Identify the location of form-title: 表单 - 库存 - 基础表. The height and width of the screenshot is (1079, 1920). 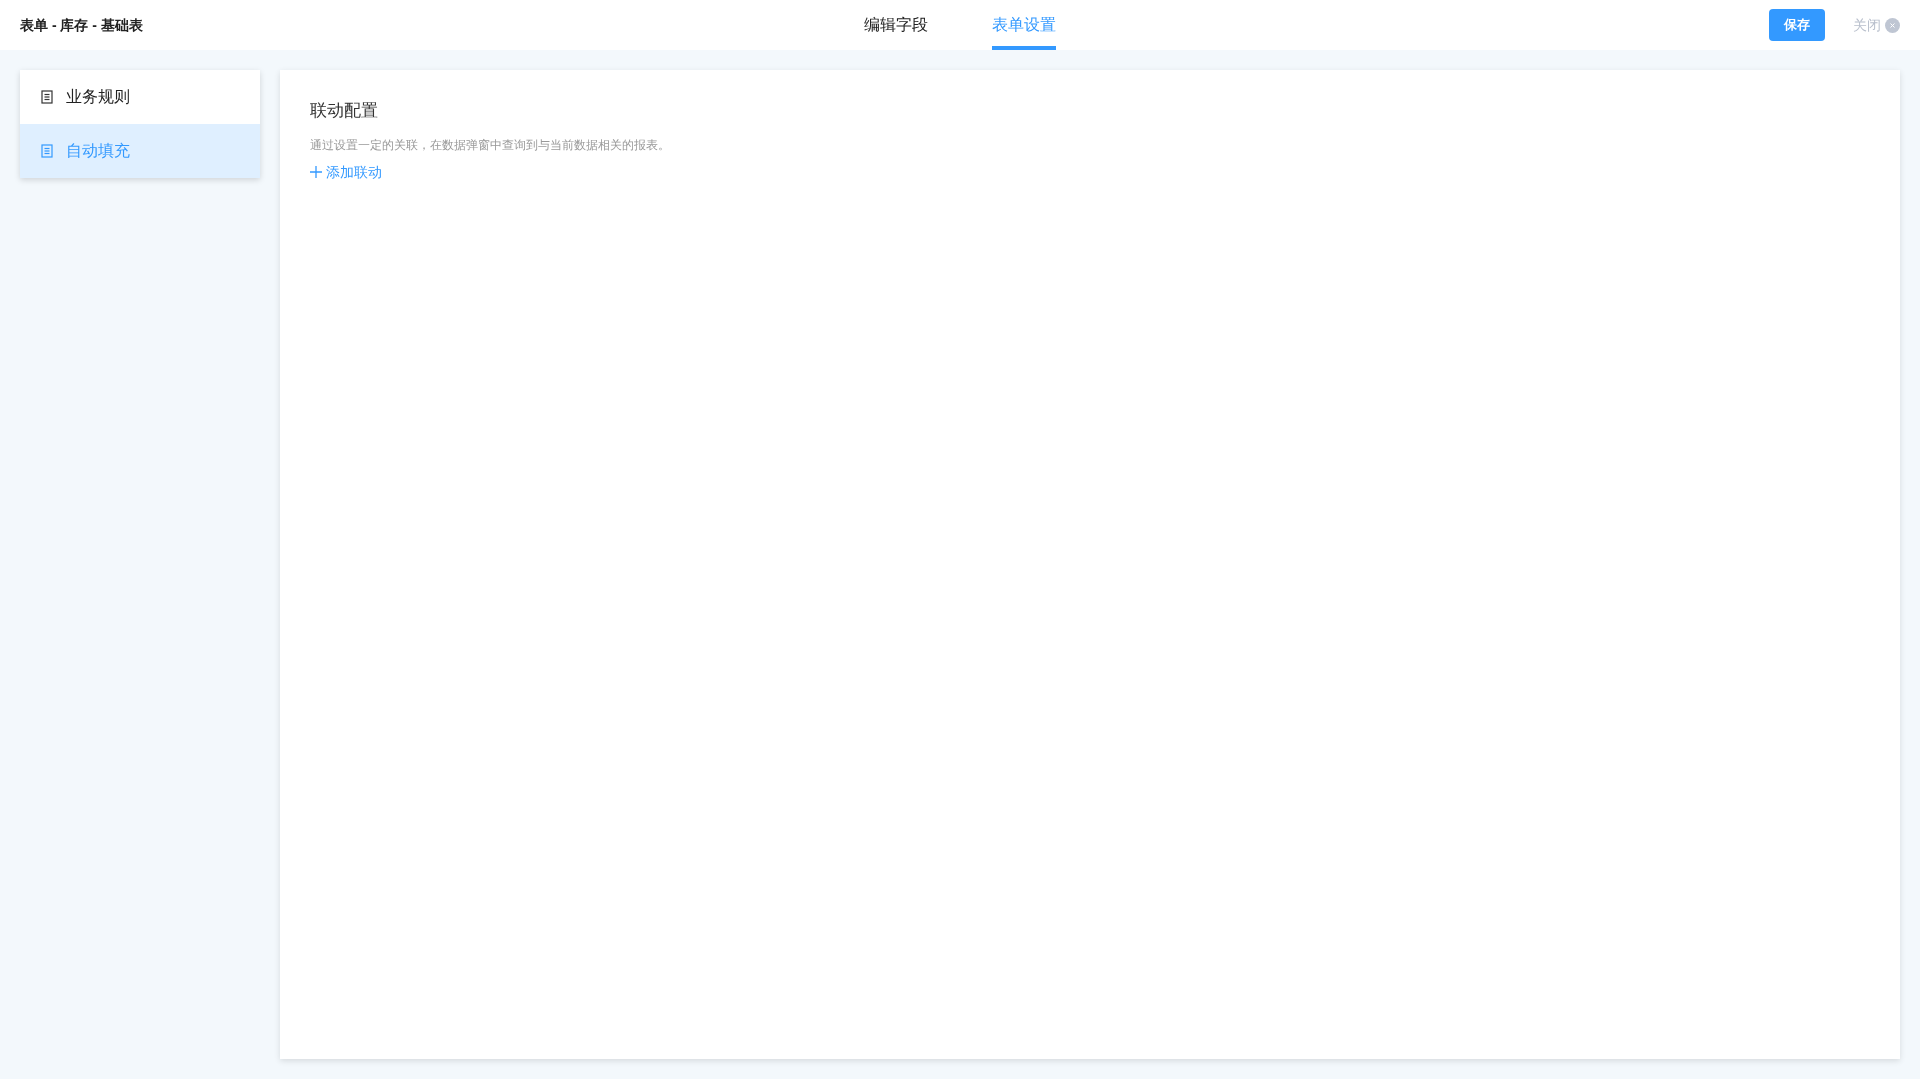
(81, 25).